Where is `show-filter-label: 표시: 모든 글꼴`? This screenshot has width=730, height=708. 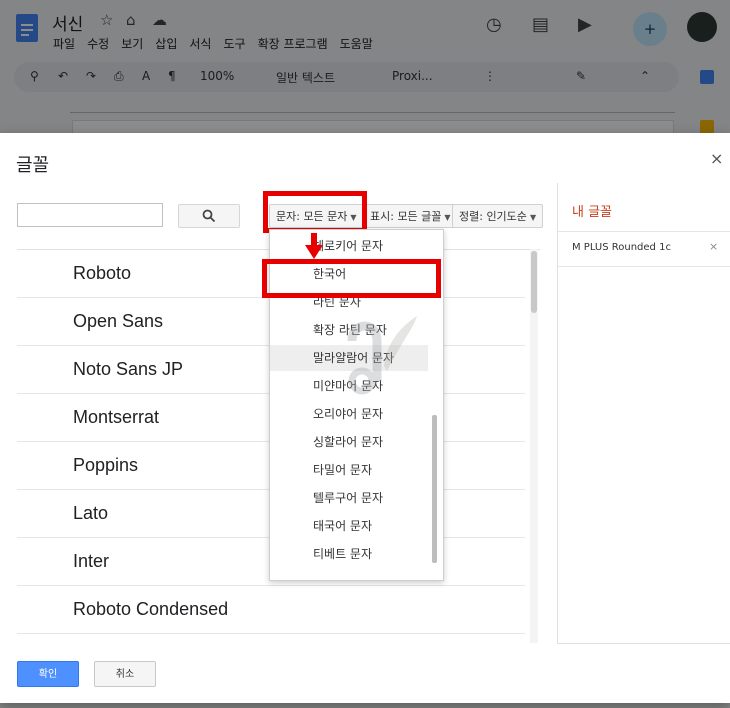
show-filter-label: 표시: 모든 글꼴 is located at coordinates (406, 216).